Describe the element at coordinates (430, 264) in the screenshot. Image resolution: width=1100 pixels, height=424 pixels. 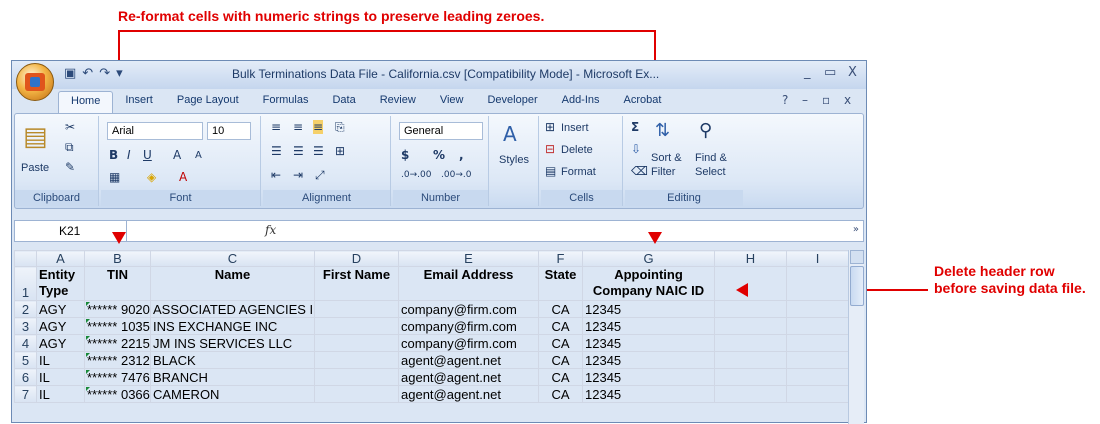
I see `annotation-arrowheads` at that location.